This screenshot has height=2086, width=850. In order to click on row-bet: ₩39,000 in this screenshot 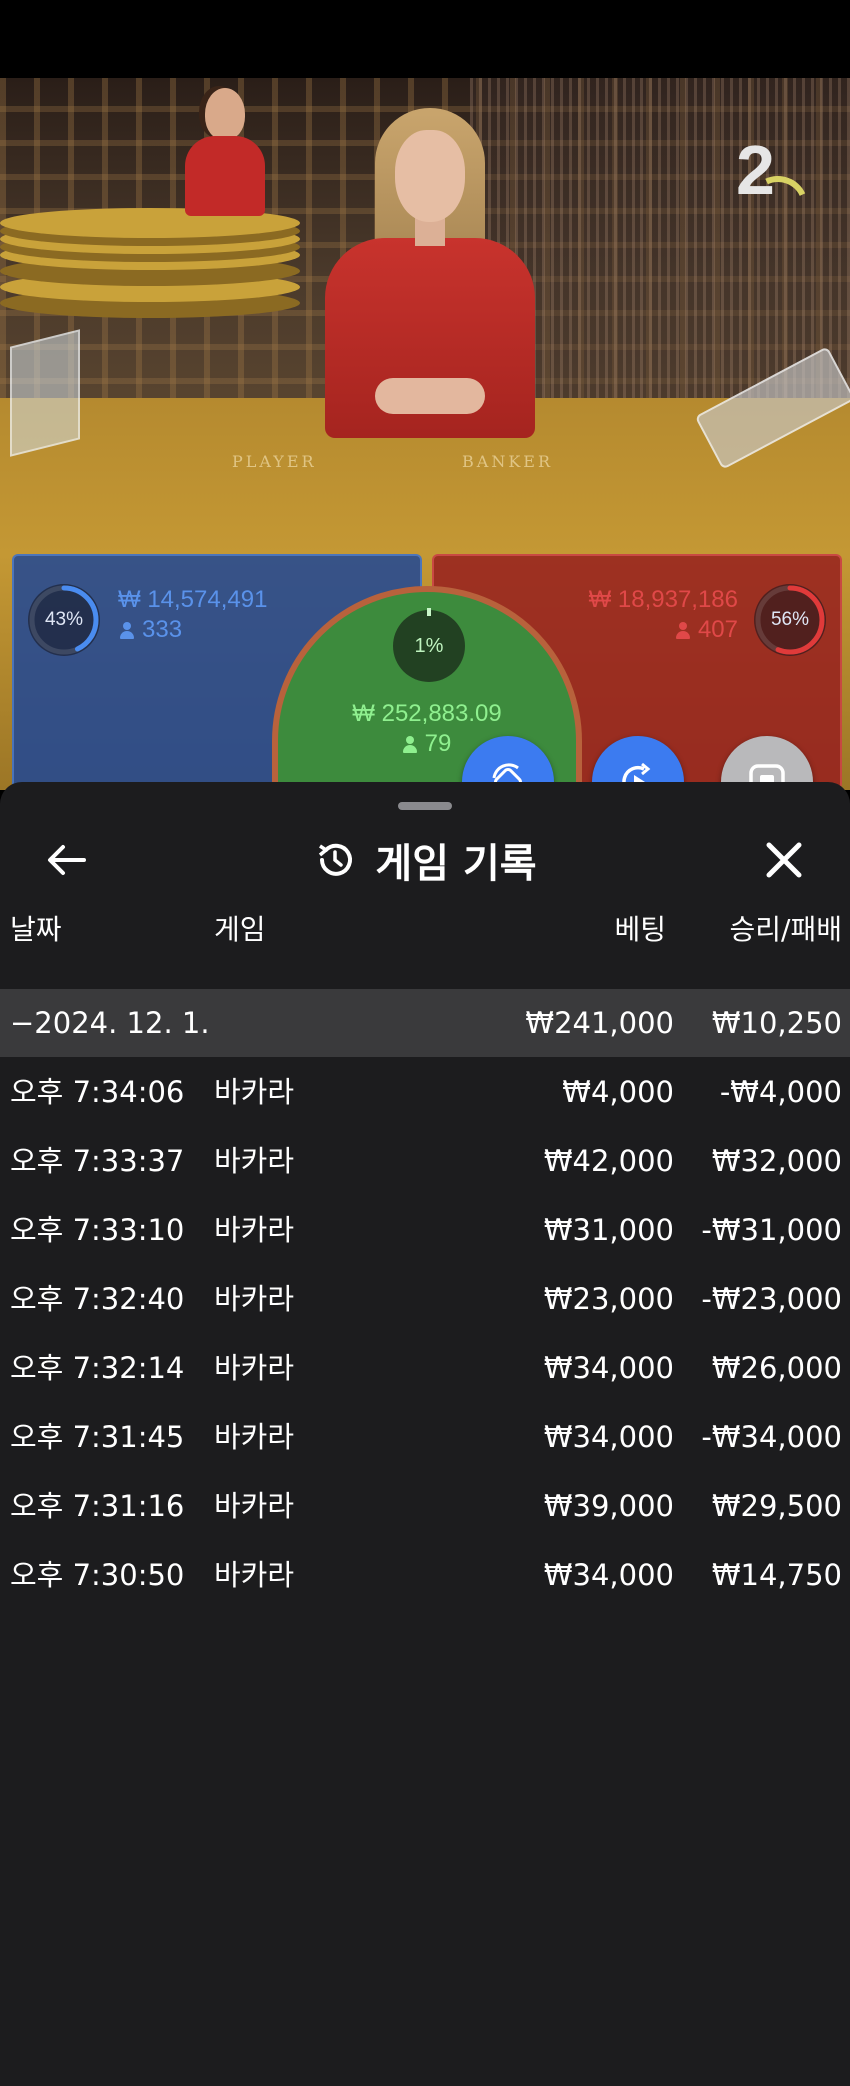, I will do `click(608, 1506)`.